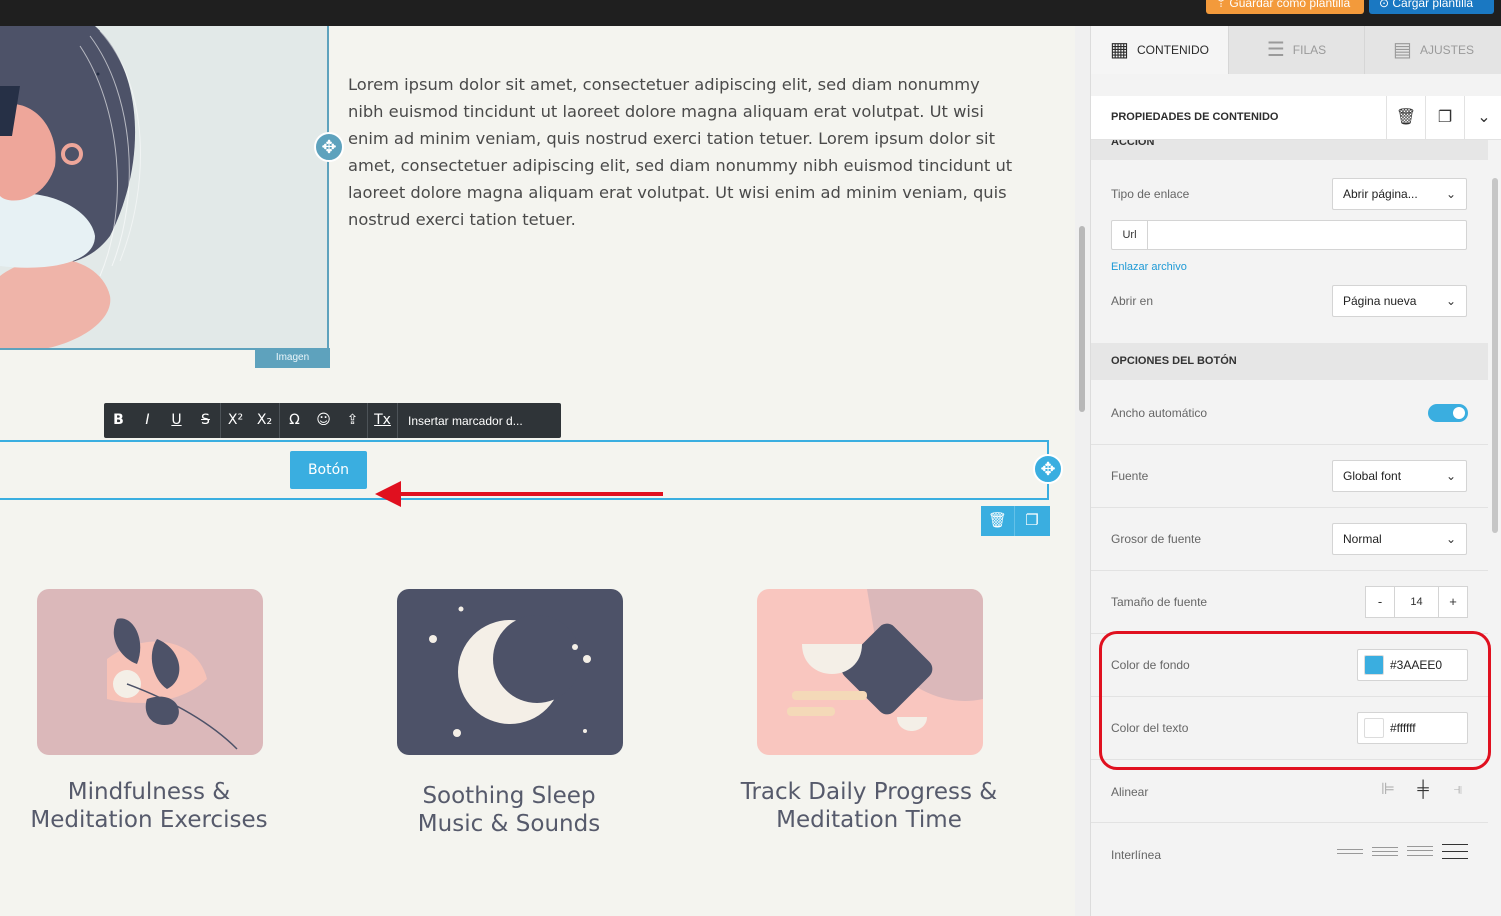 This screenshot has width=1501, height=916. Describe the element at coordinates (1150, 194) in the screenshot. I see `link-type-label: Tipo de enlace` at that location.